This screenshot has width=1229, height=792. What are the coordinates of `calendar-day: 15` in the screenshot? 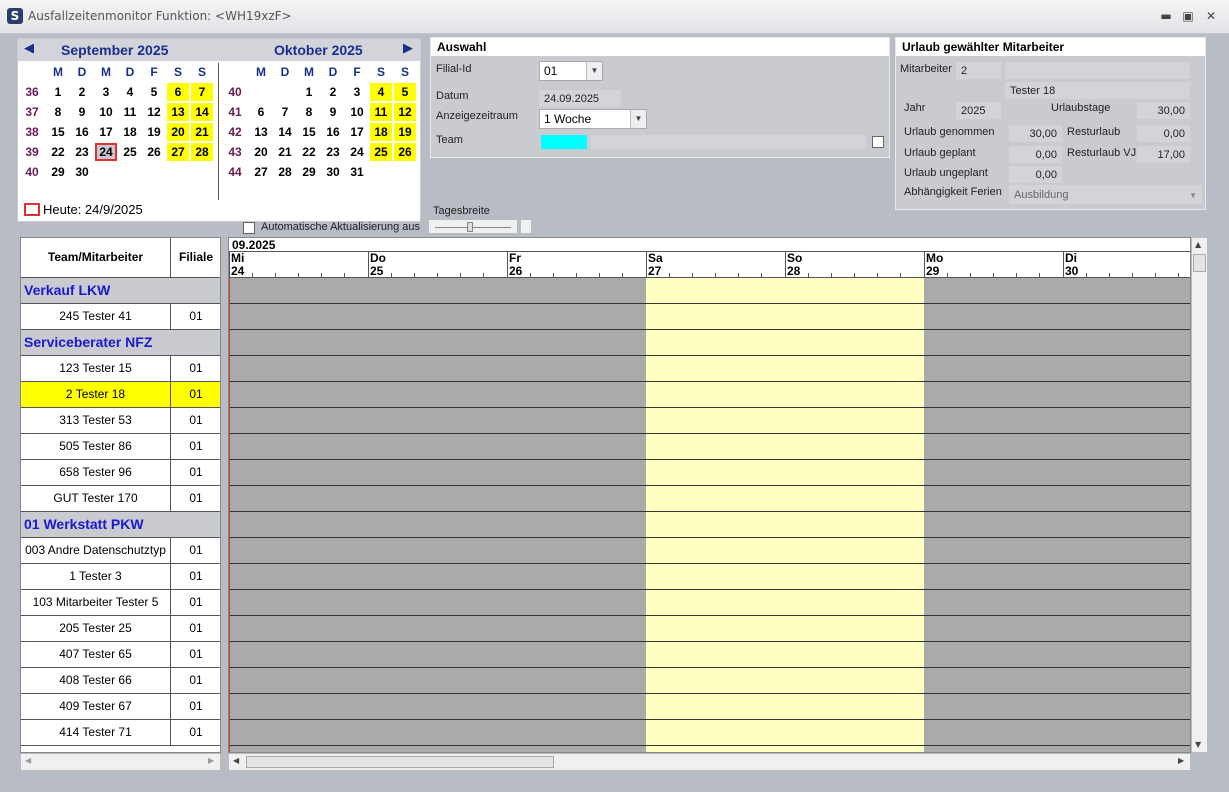 It's located at (309, 132).